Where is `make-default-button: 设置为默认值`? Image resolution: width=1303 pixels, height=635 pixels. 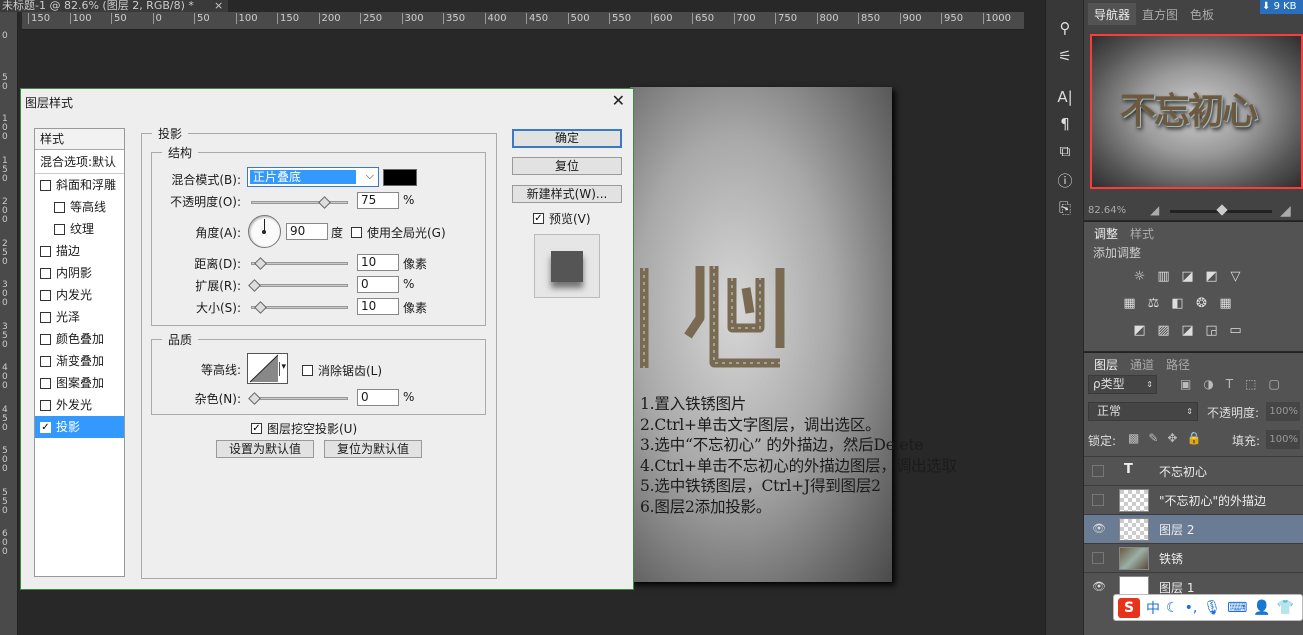
make-default-button: 设置为默认值 is located at coordinates (265, 449).